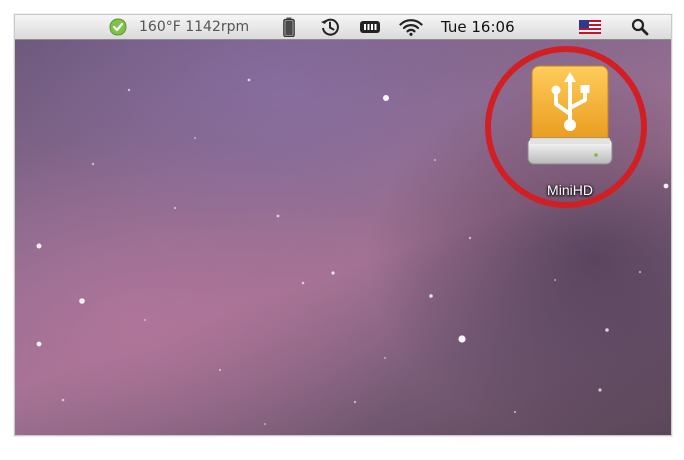 This screenshot has width=684, height=460. Describe the element at coordinates (194, 27) in the screenshot. I see `temperature-fan-readout: 160°F 1142rpm` at that location.